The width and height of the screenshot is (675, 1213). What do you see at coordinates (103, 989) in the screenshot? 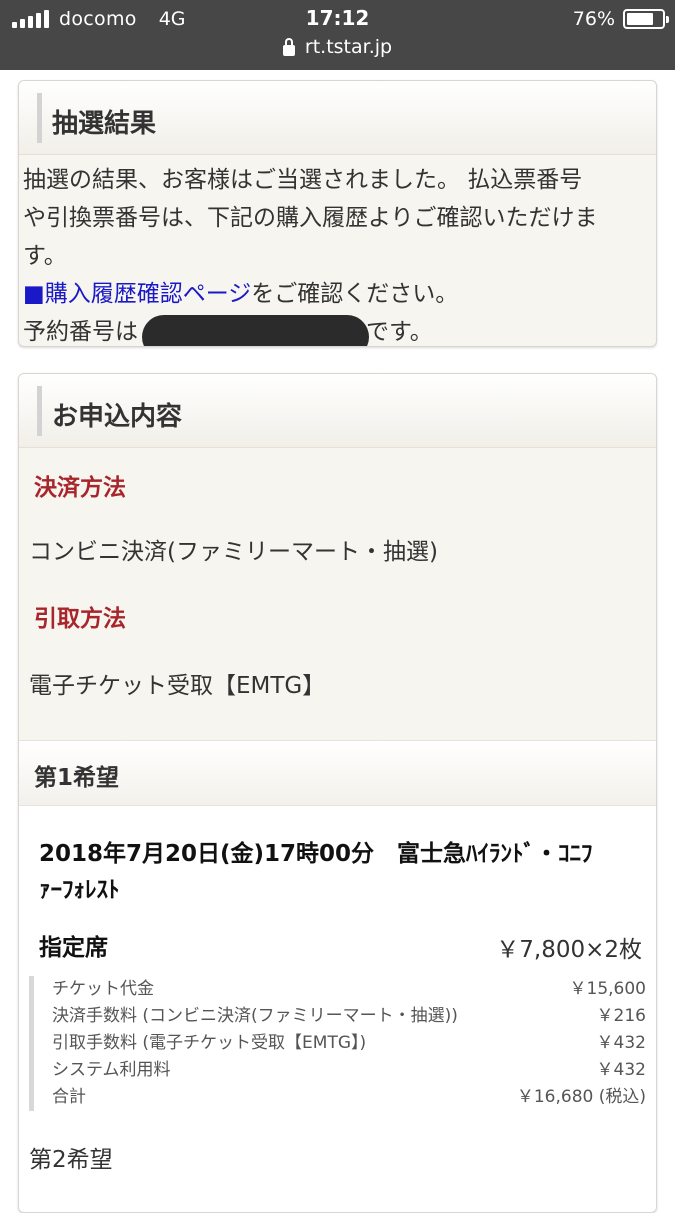
I see `fee-label: チケット代金` at bounding box center [103, 989].